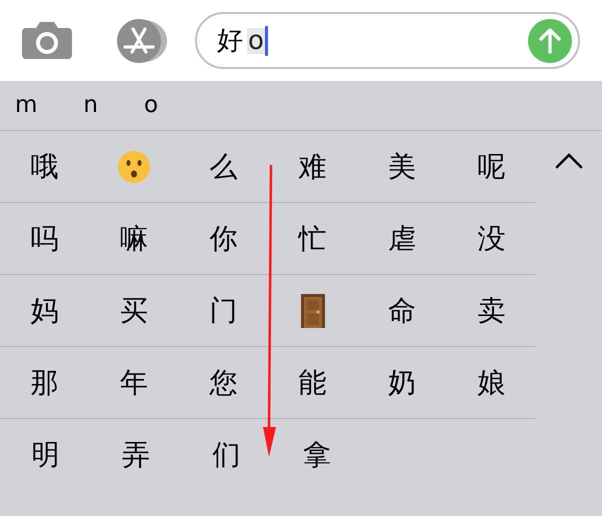  What do you see at coordinates (402, 167) in the screenshot?
I see `candidate-key: 美` at bounding box center [402, 167].